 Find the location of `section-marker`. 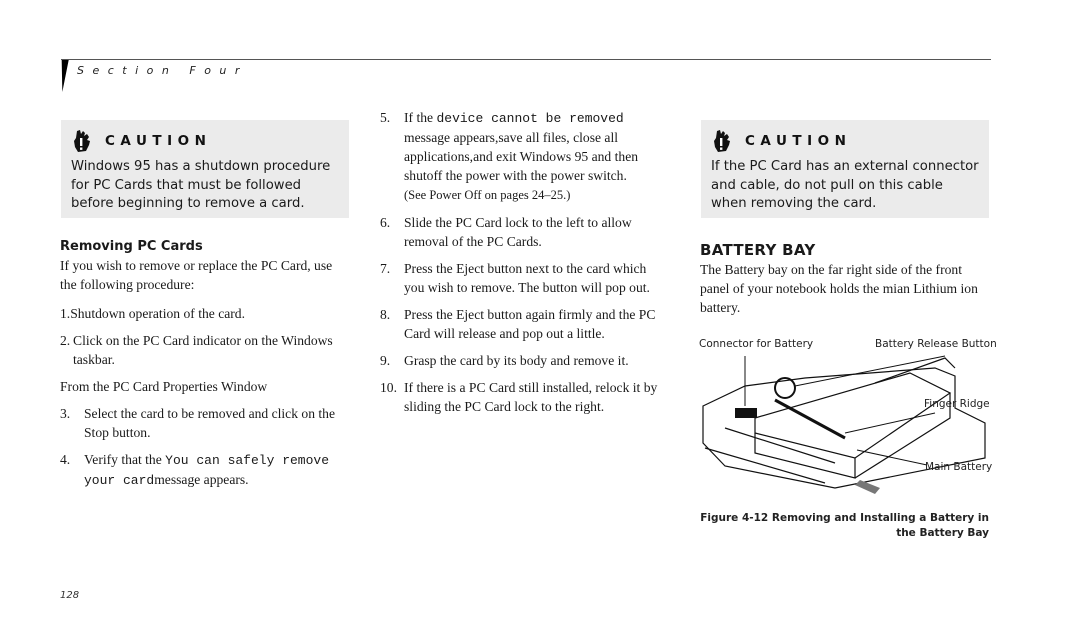

section-marker is located at coordinates (63, 76).